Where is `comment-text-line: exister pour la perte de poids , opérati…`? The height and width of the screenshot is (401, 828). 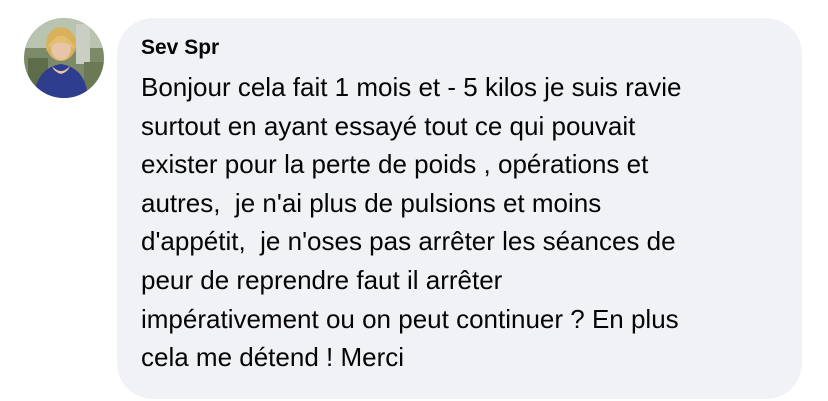
comment-text-line: exister pour la perte de poids , opérati… is located at coordinates (395, 164).